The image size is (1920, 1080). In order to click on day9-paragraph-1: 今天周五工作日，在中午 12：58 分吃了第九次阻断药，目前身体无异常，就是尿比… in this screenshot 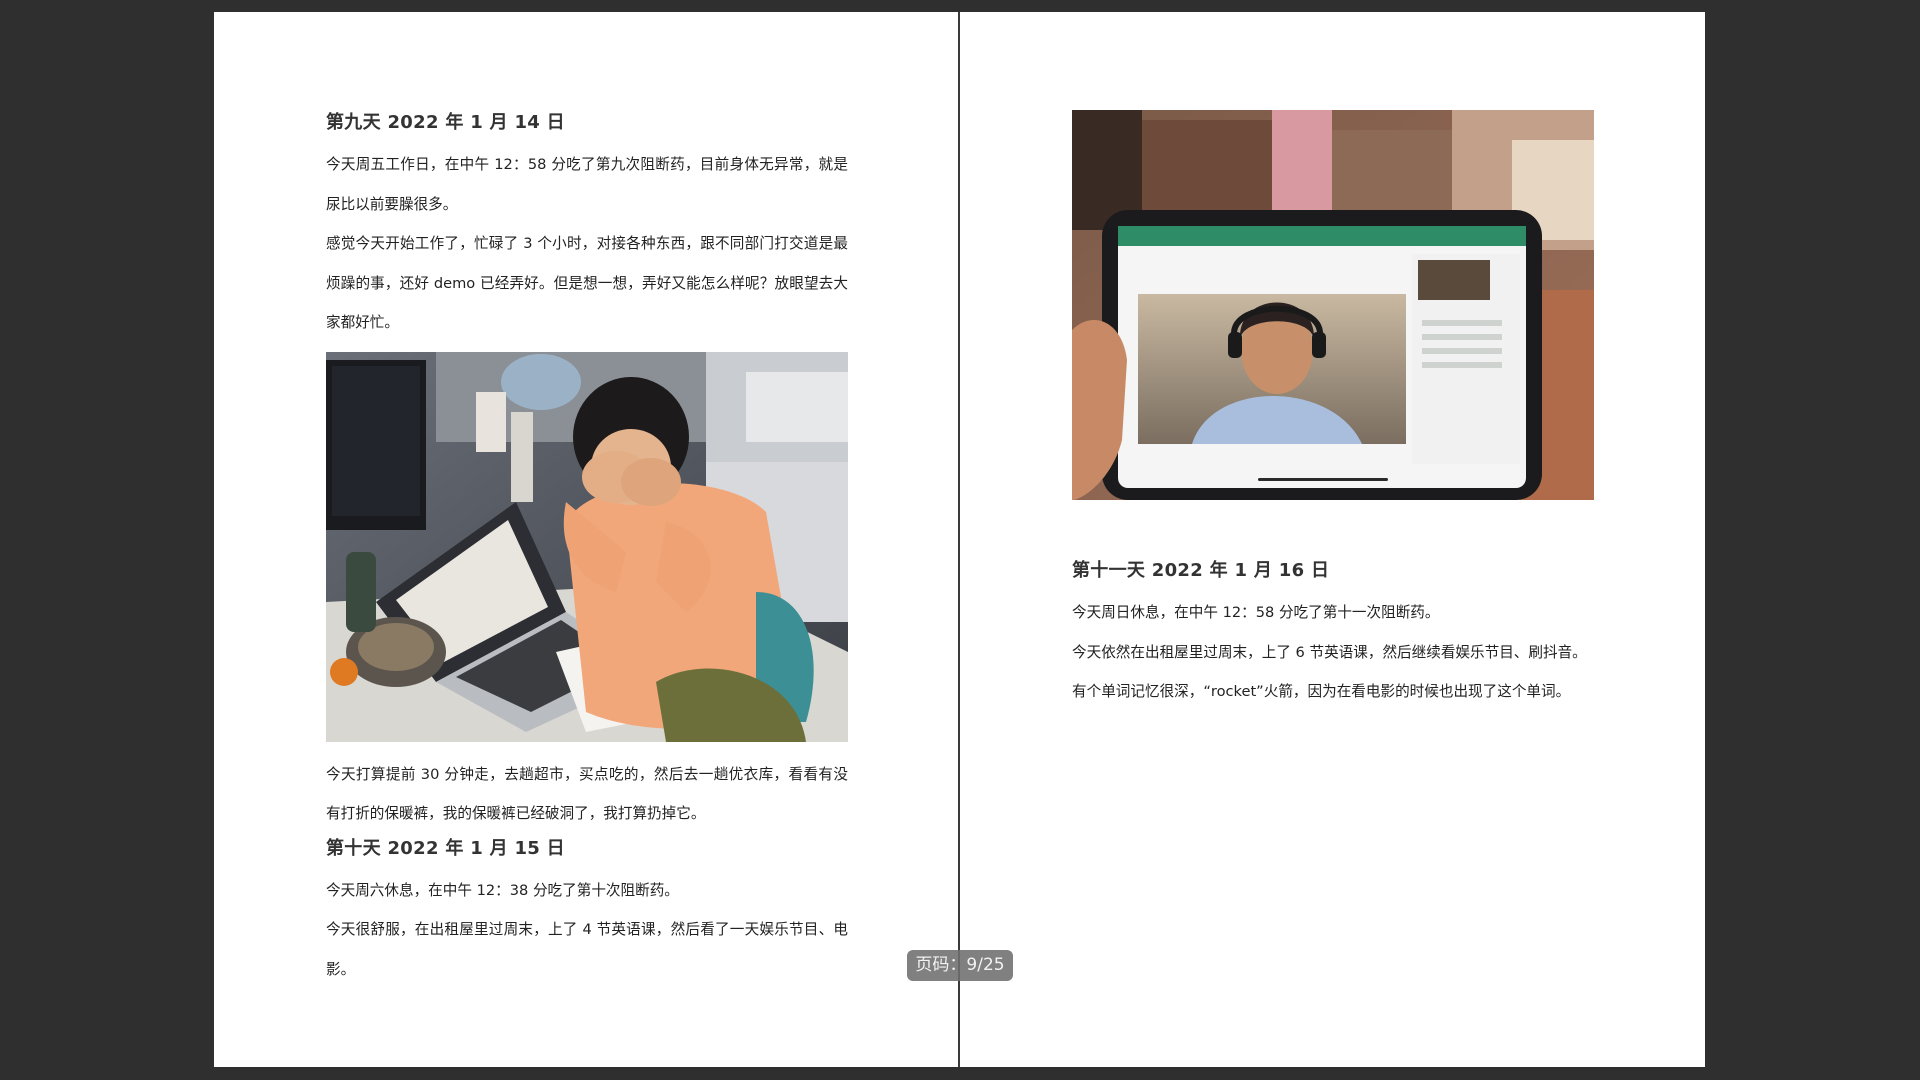, I will do `click(587, 184)`.